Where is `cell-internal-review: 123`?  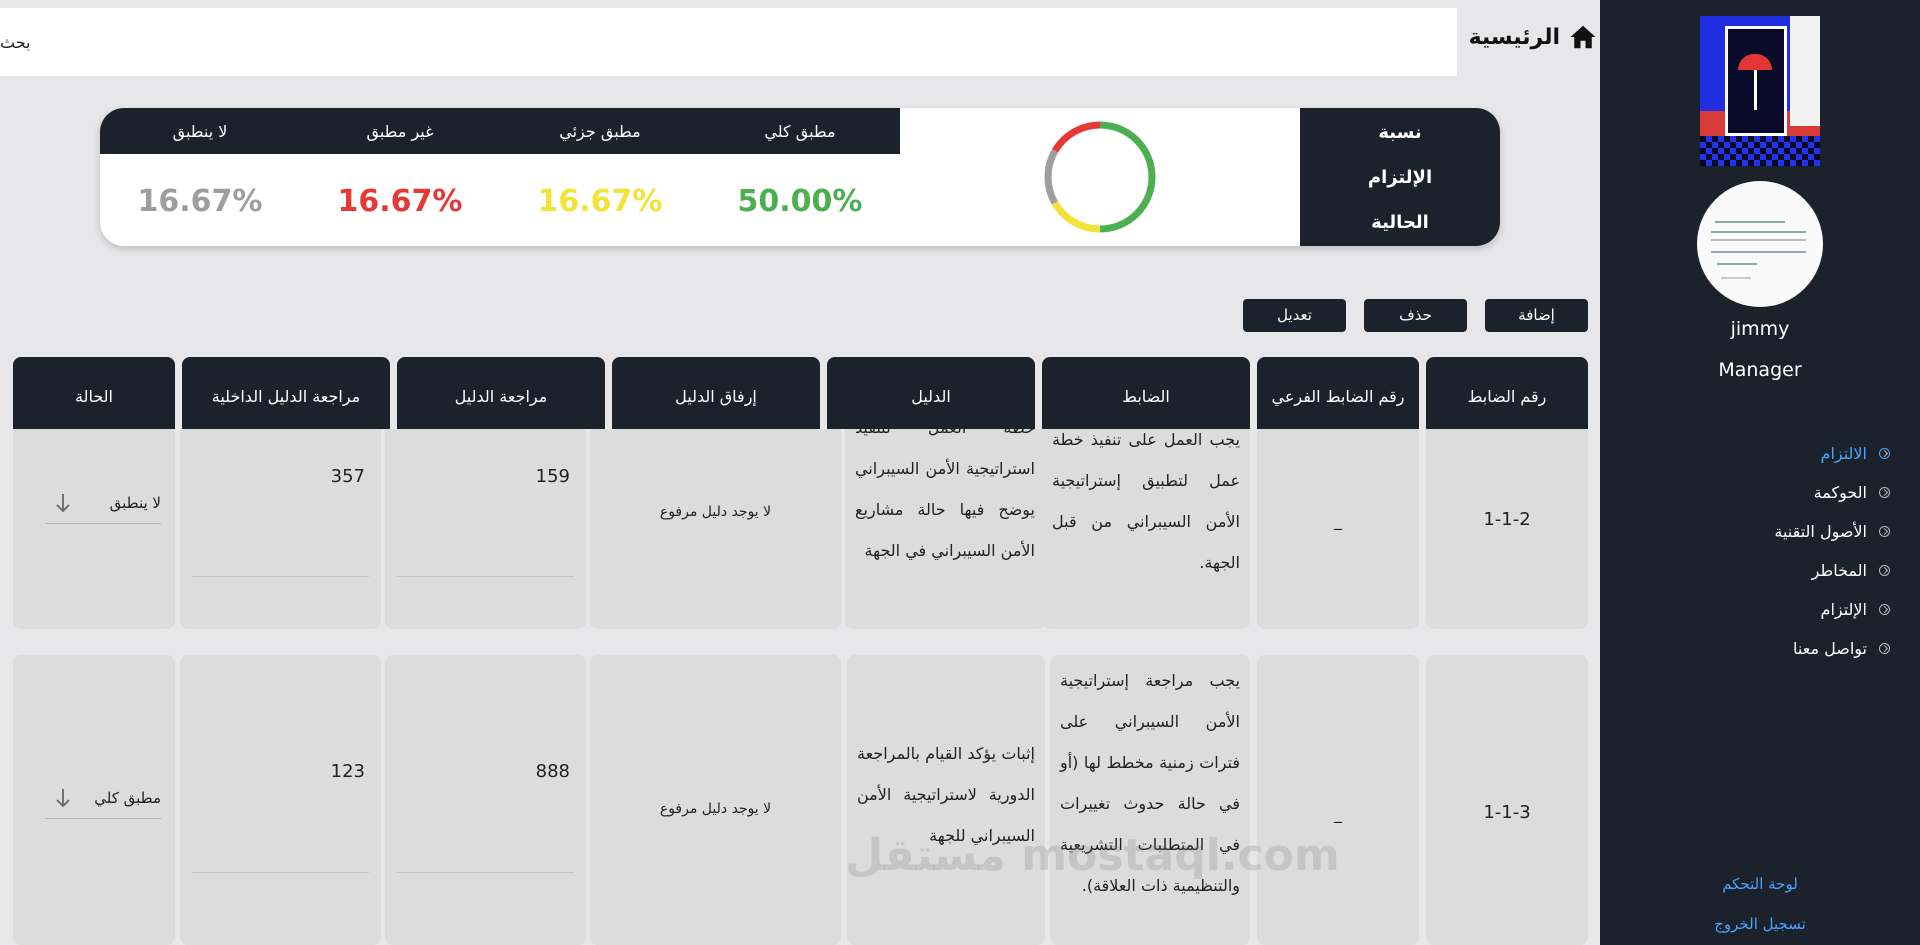 cell-internal-review: 123 is located at coordinates (280, 800).